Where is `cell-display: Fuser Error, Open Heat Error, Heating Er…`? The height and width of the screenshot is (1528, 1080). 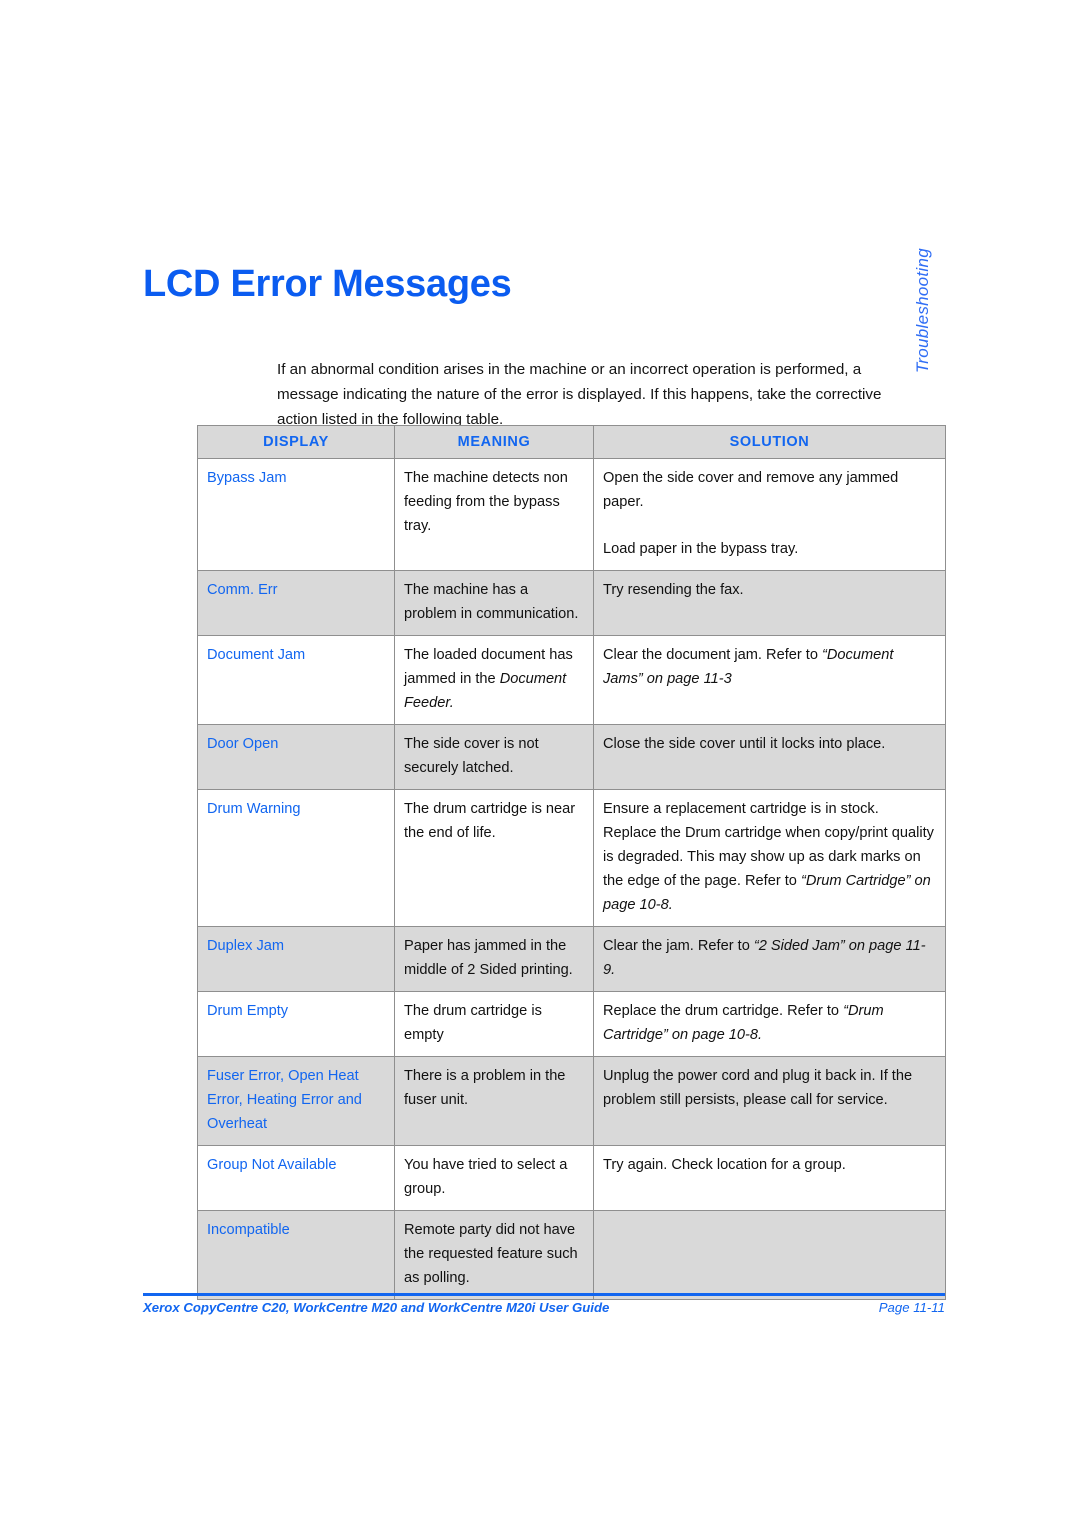 cell-display: Fuser Error, Open Heat Error, Heating Er… is located at coordinates (296, 1101).